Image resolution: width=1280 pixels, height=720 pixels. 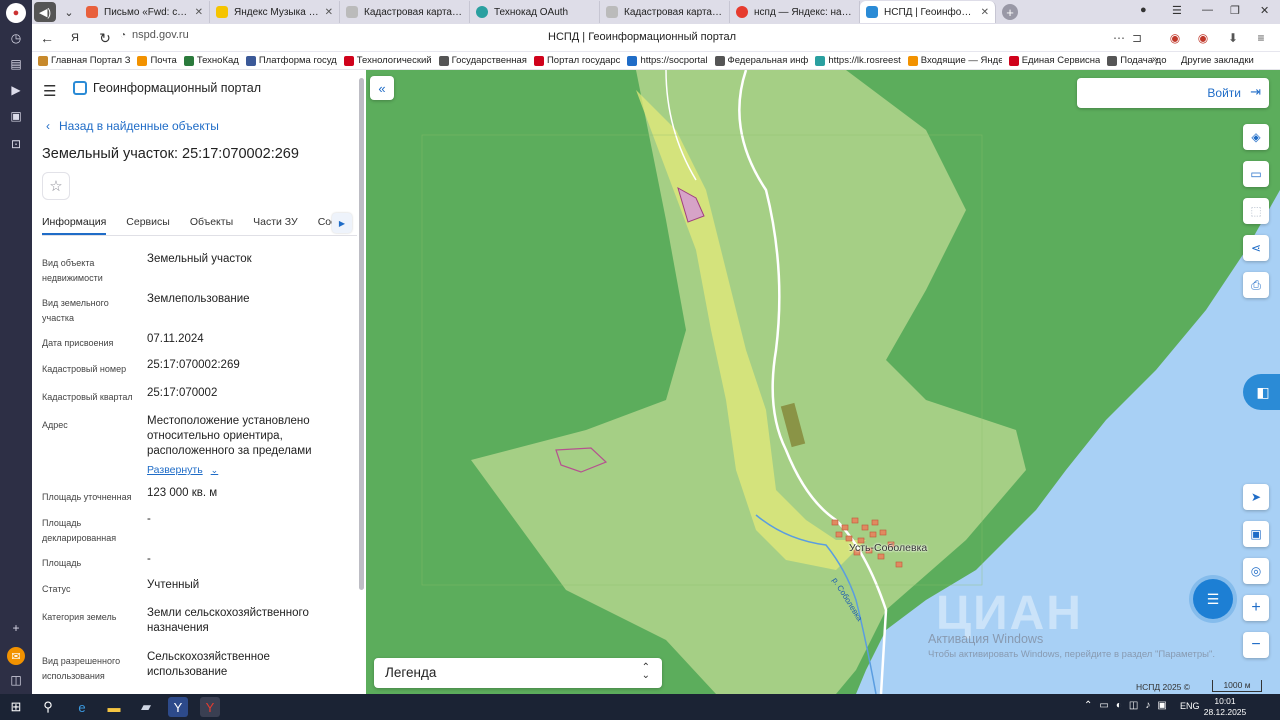 What do you see at coordinates (1129, 705) in the screenshot?
I see `system-tray-icons: ⌃▭◐◫♪▣` at bounding box center [1129, 705].